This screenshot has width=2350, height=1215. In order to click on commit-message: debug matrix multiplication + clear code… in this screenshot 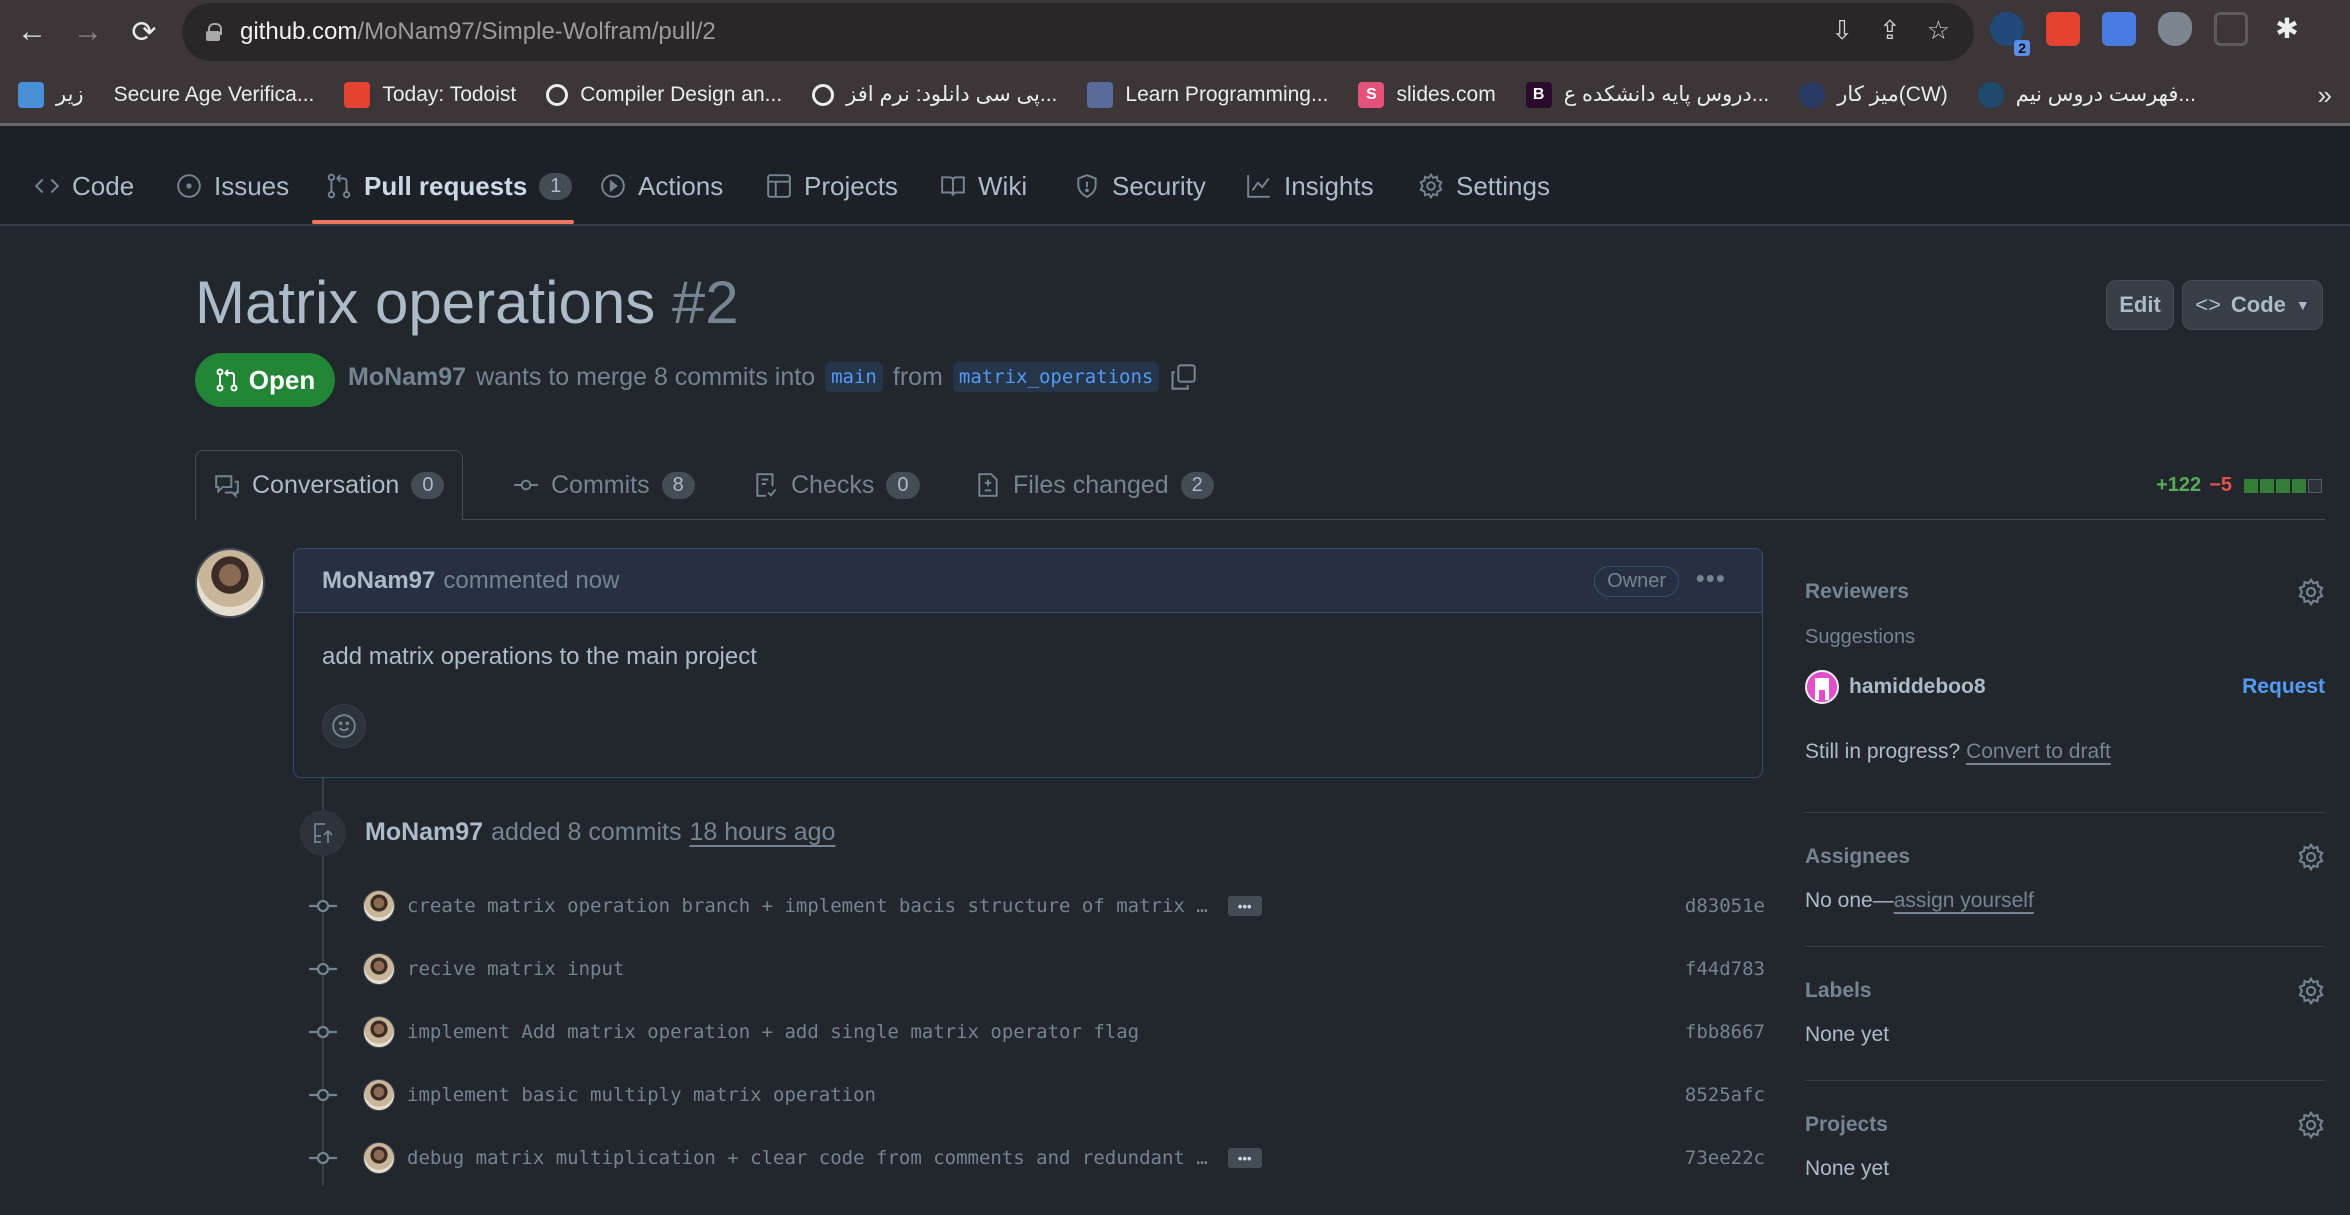, I will do `click(807, 1158)`.